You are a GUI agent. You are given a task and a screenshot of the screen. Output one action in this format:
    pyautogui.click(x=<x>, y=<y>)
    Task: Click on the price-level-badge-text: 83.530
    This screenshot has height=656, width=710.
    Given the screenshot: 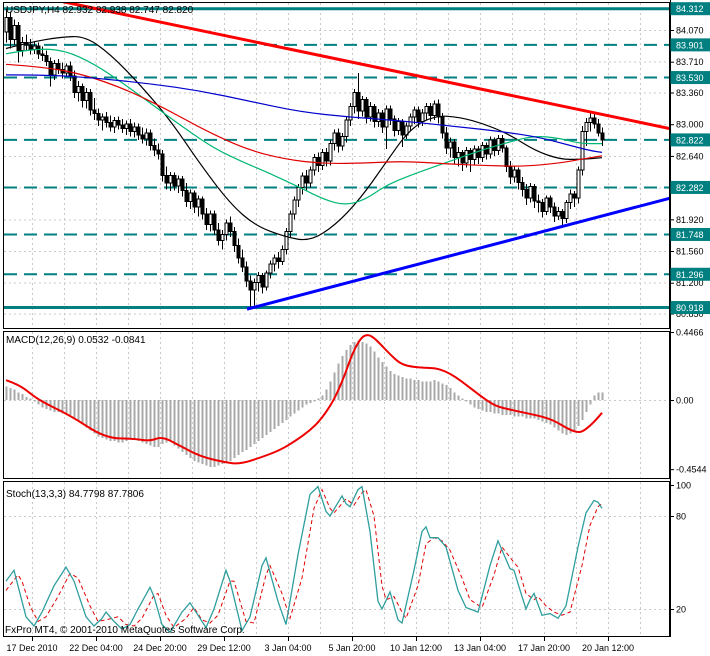 What is the action you would take?
    pyautogui.click(x=690, y=78)
    